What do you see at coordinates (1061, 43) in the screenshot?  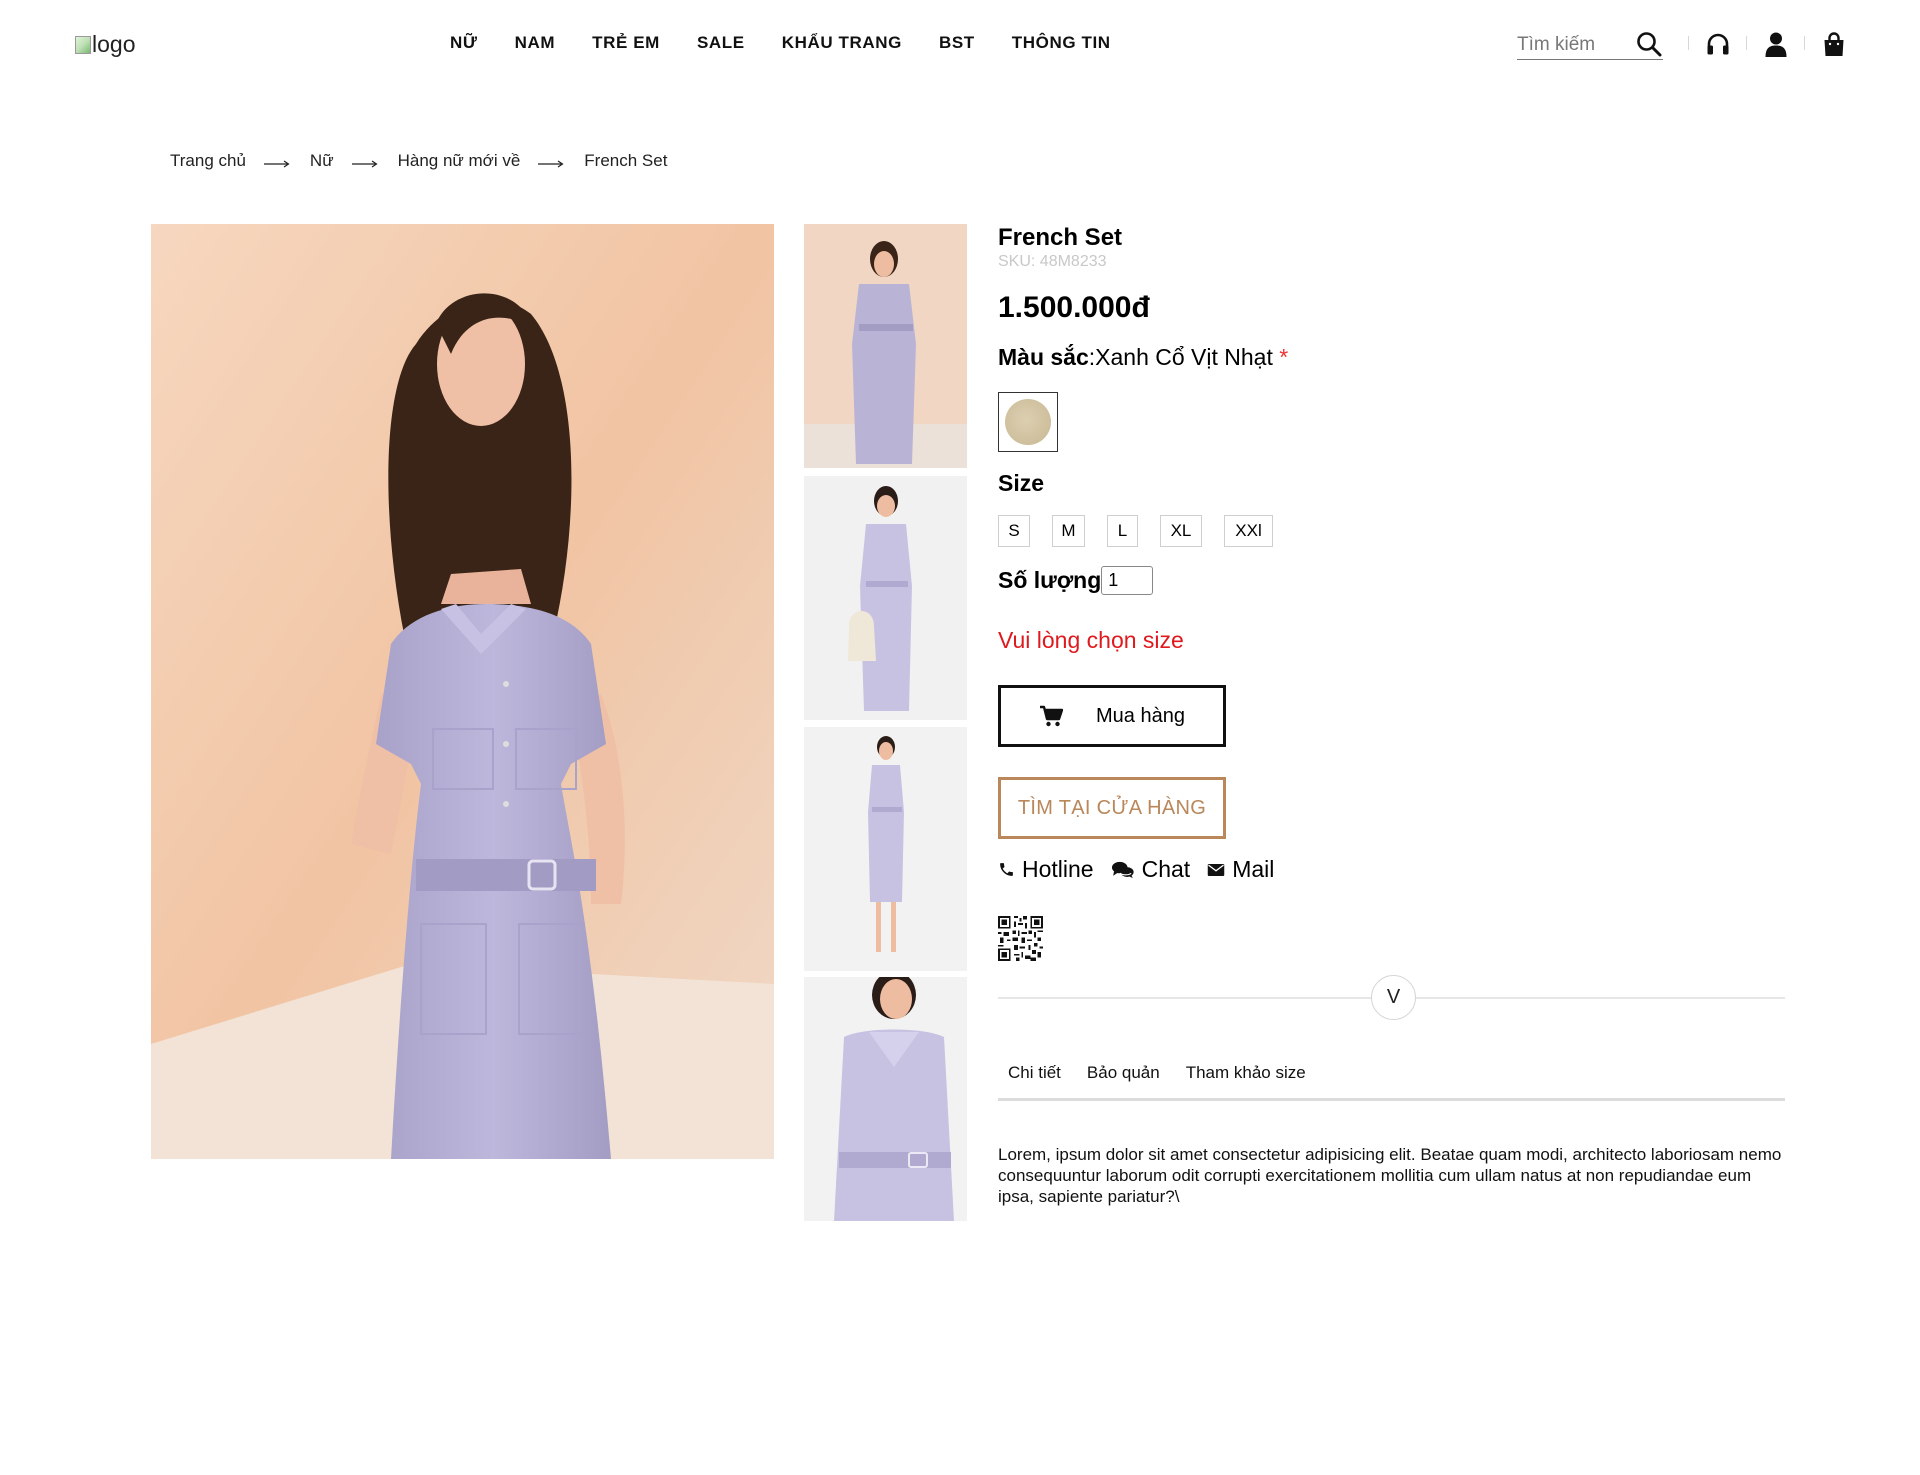 I see `nav-item-info: THÔNG TIN` at bounding box center [1061, 43].